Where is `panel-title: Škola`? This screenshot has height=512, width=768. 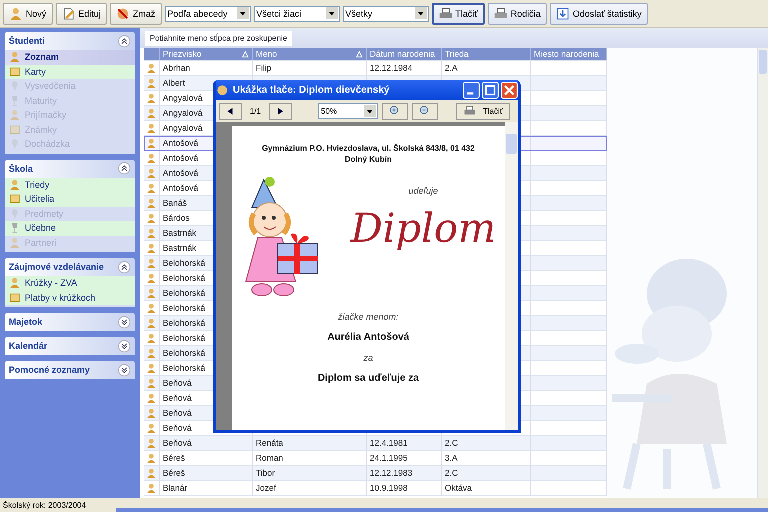 panel-title: Škola is located at coordinates (21, 169).